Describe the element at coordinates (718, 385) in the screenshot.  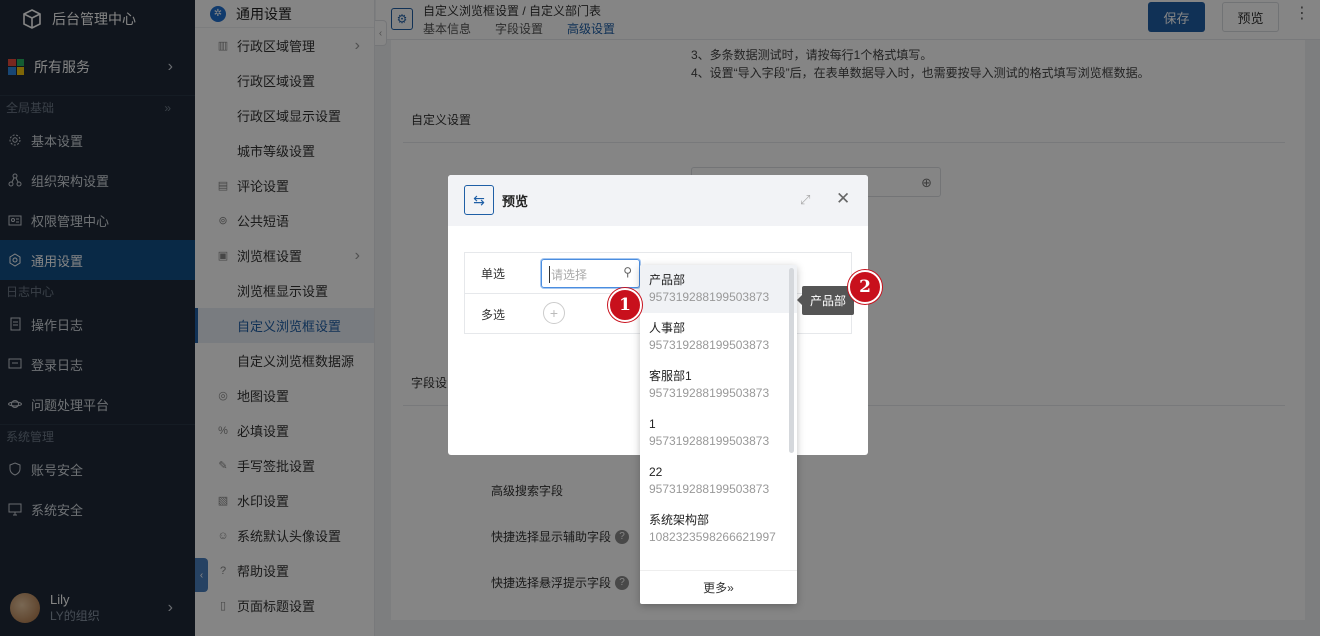
I see `dropdown-option: 客服部1 957319288199503873` at that location.